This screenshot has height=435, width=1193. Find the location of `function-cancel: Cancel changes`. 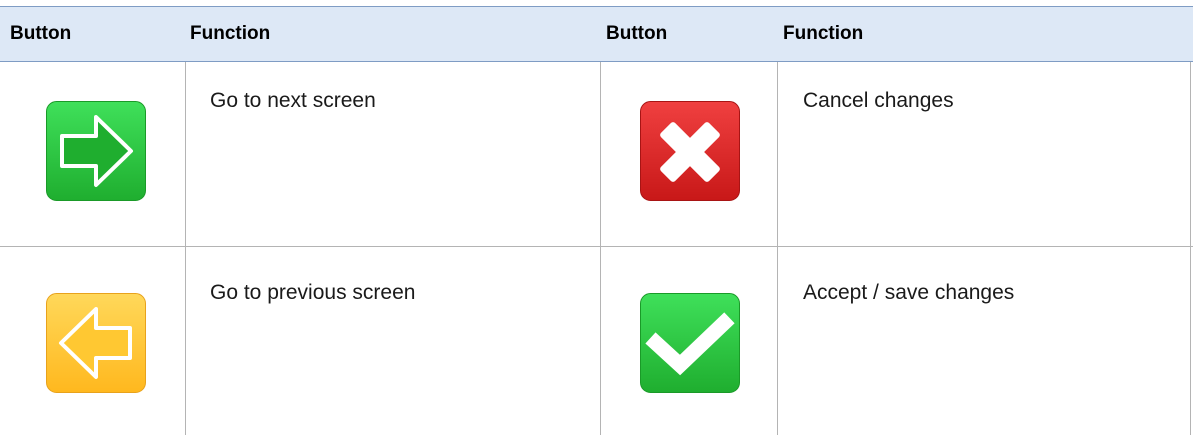

function-cancel: Cancel changes is located at coordinates (878, 100).